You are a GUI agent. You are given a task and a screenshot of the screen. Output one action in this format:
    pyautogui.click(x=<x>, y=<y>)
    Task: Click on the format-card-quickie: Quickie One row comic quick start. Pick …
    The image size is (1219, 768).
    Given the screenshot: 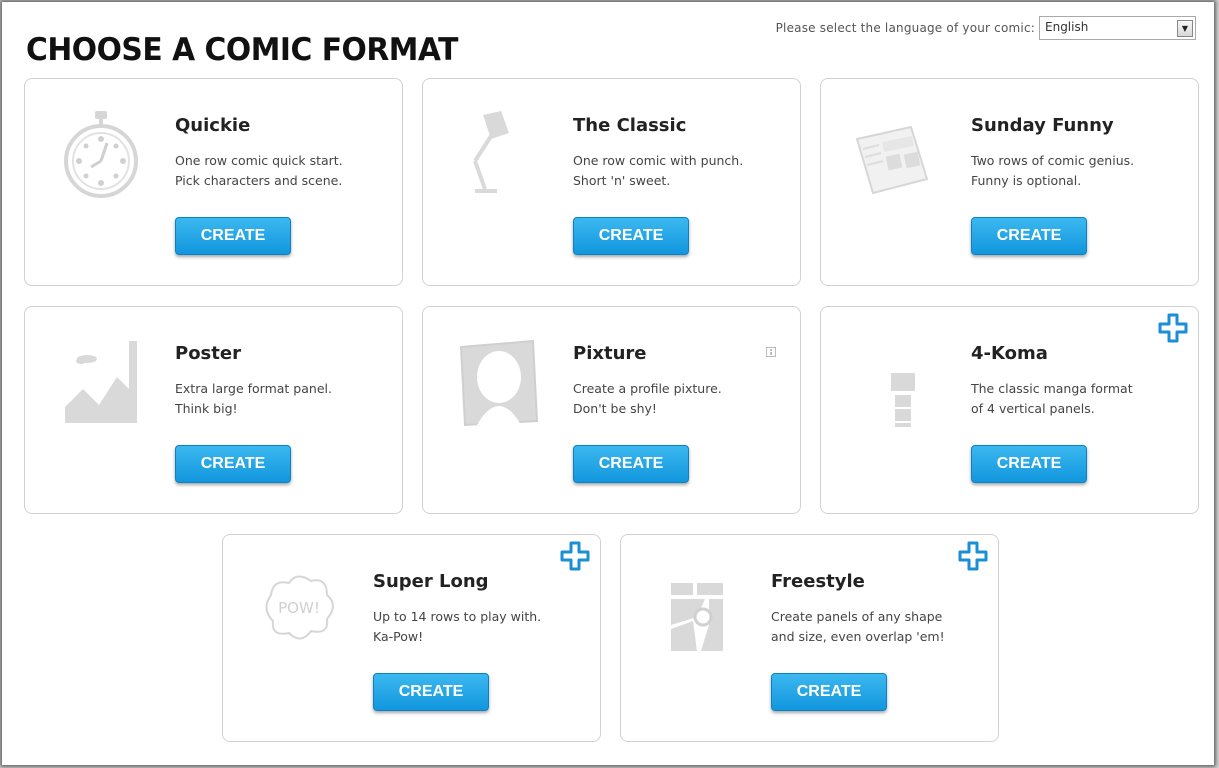 What is the action you would take?
    pyautogui.click(x=213, y=182)
    